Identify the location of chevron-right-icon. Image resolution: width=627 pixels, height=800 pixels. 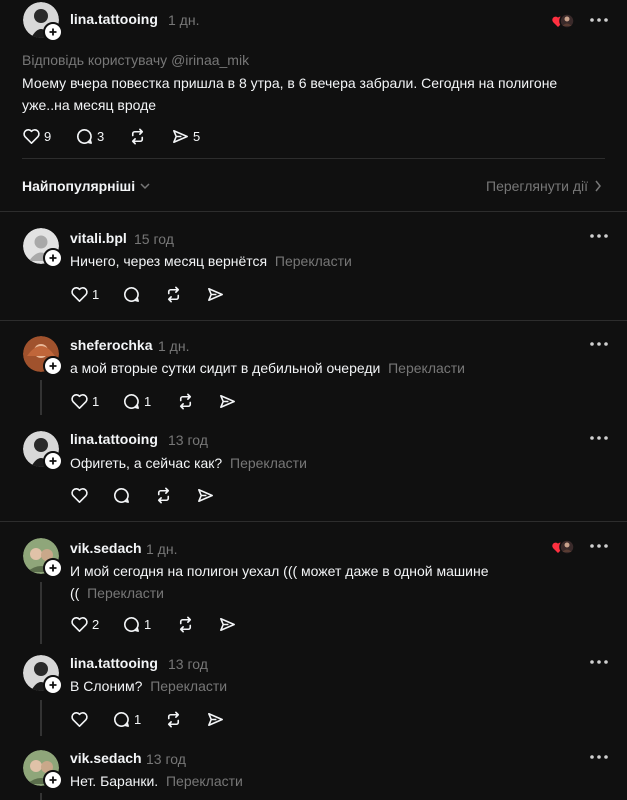
(598, 186).